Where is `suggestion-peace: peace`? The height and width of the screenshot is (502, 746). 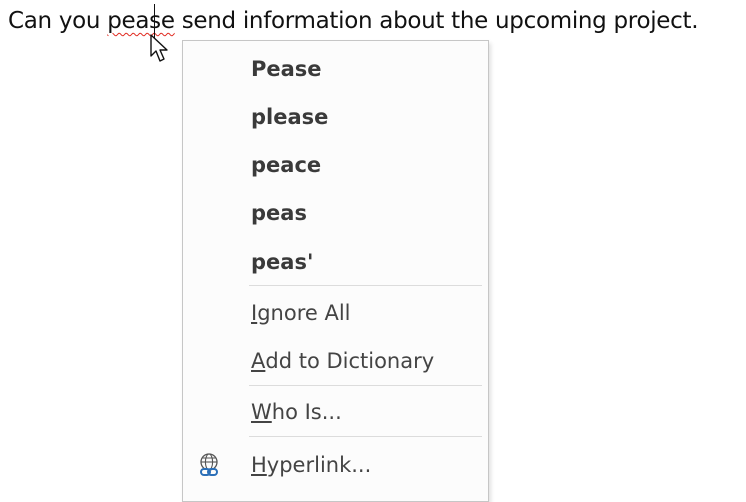
suggestion-peace: peace is located at coordinates (335, 165).